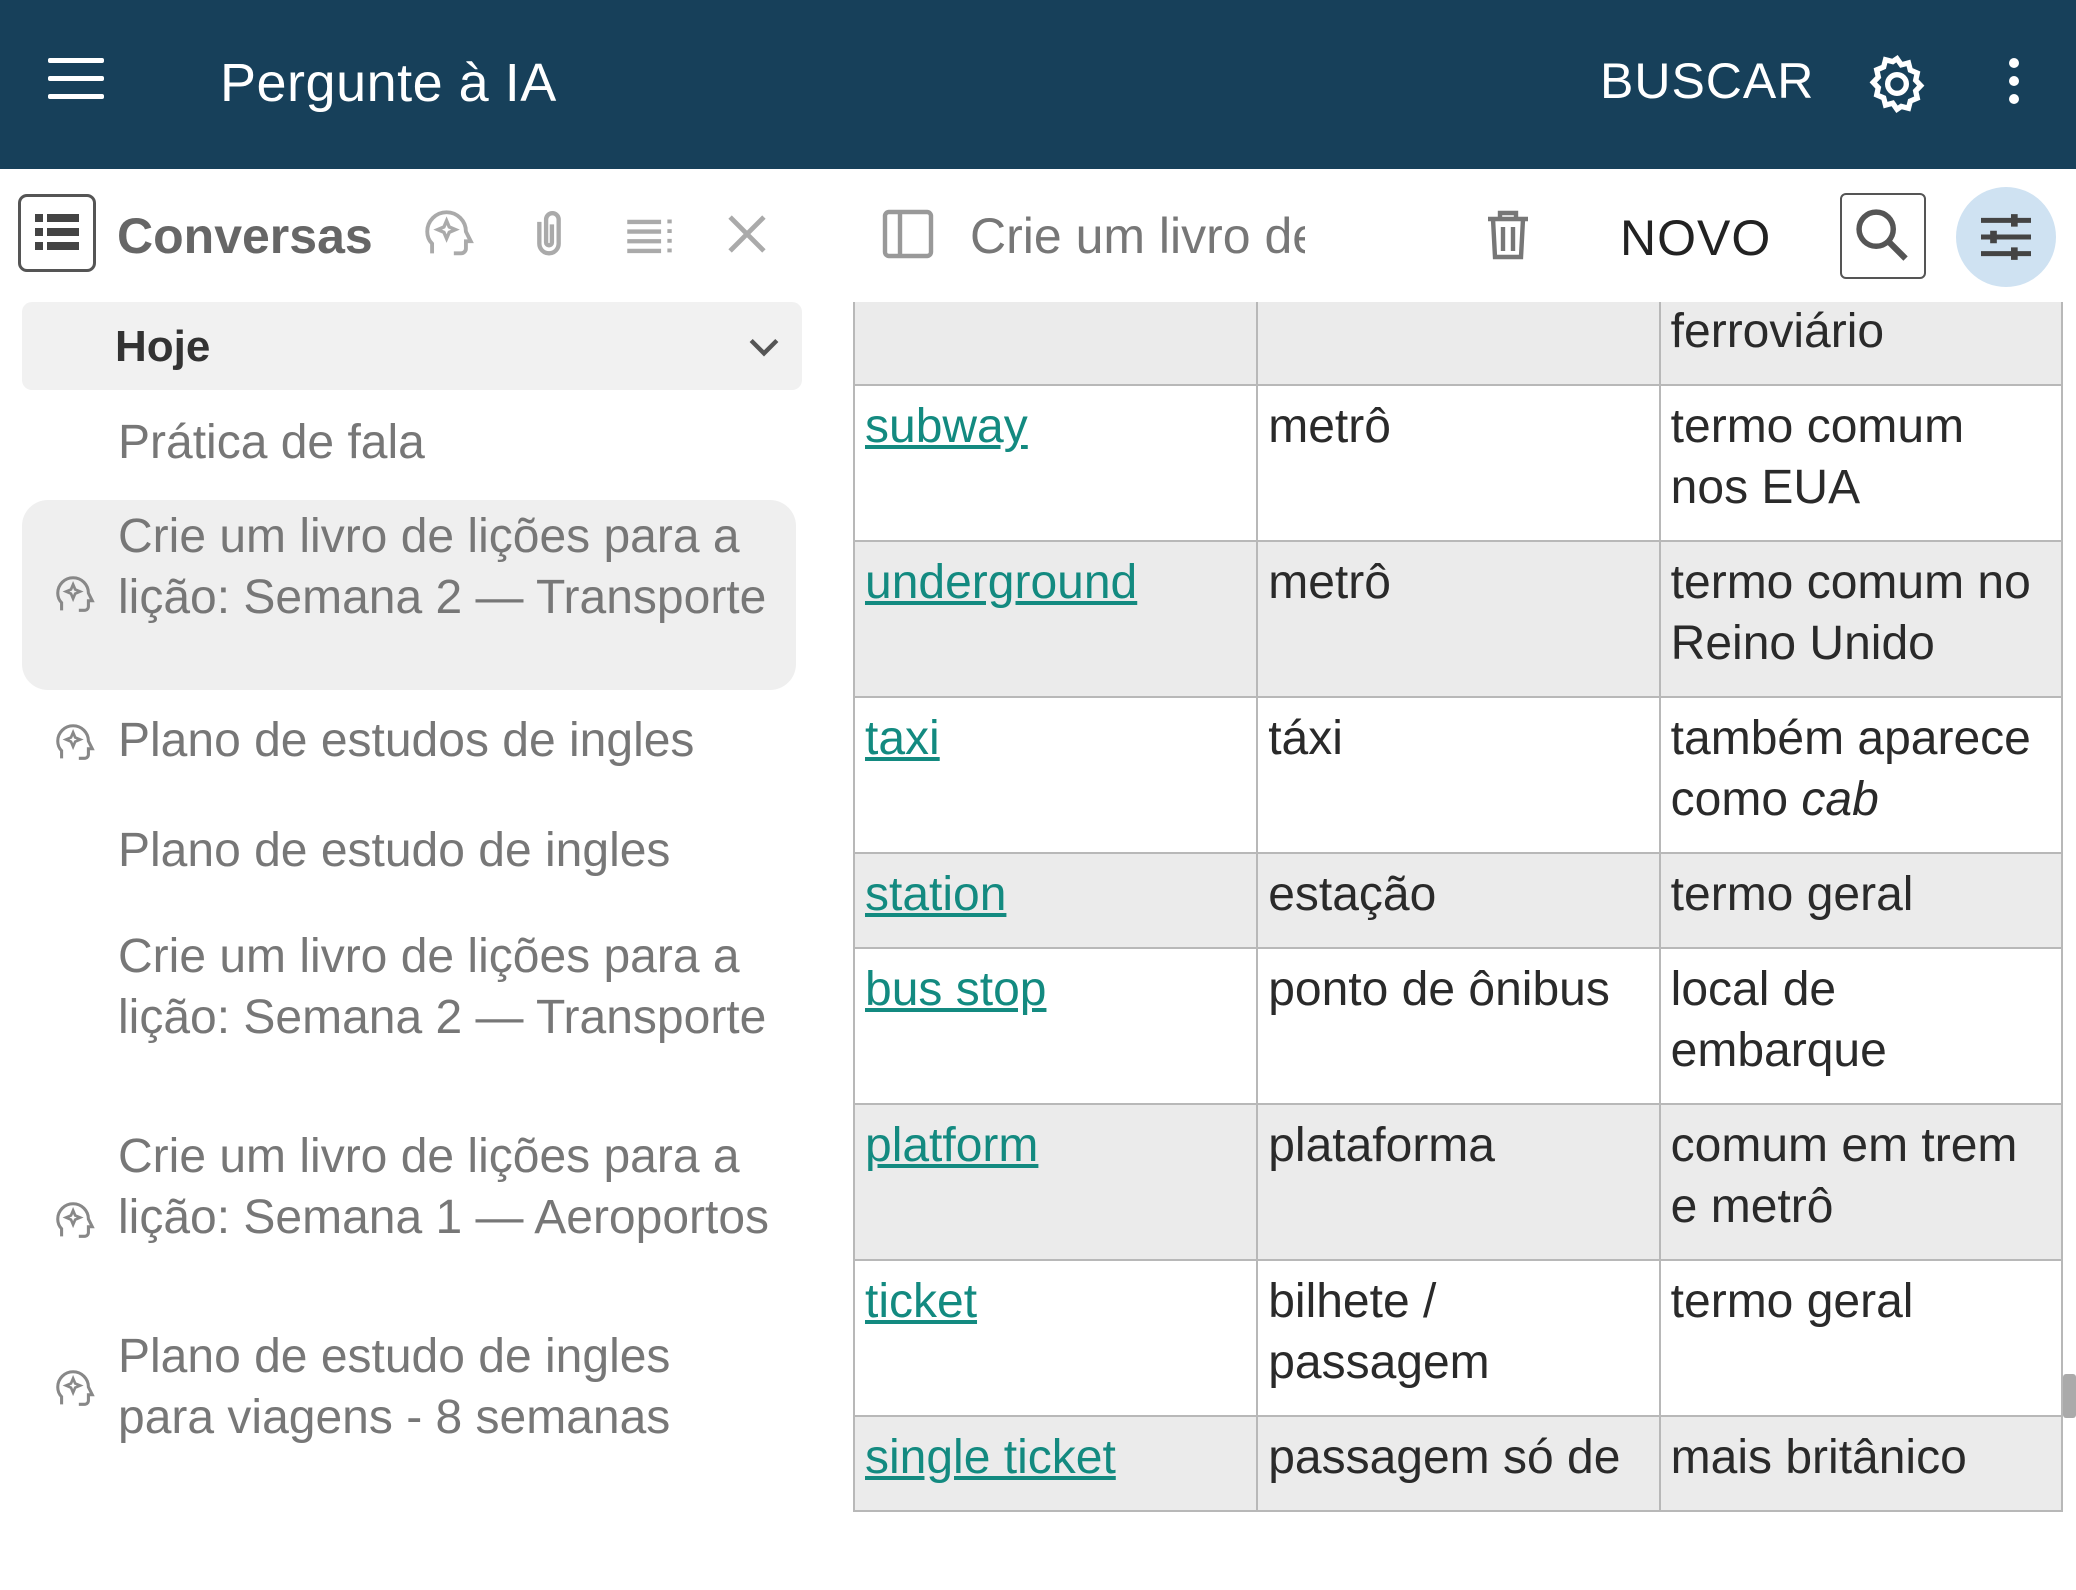  What do you see at coordinates (764, 346) in the screenshot?
I see `chevron-down-icon` at bounding box center [764, 346].